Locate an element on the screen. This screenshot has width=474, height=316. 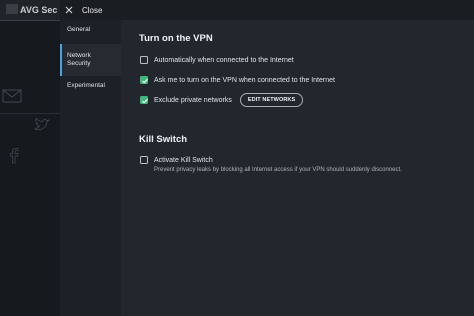
settings-top-bar: Close is located at coordinates (267, 10).